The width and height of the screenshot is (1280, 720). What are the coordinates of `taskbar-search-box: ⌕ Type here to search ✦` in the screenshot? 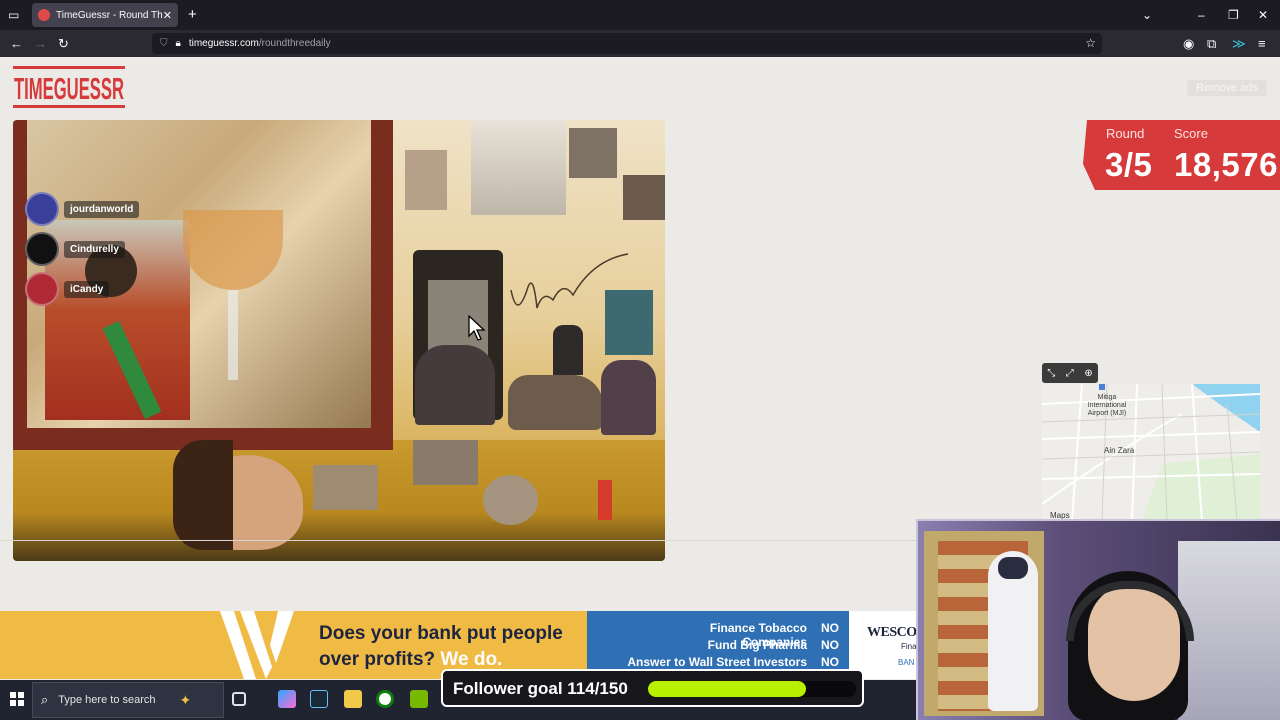 It's located at (128, 700).